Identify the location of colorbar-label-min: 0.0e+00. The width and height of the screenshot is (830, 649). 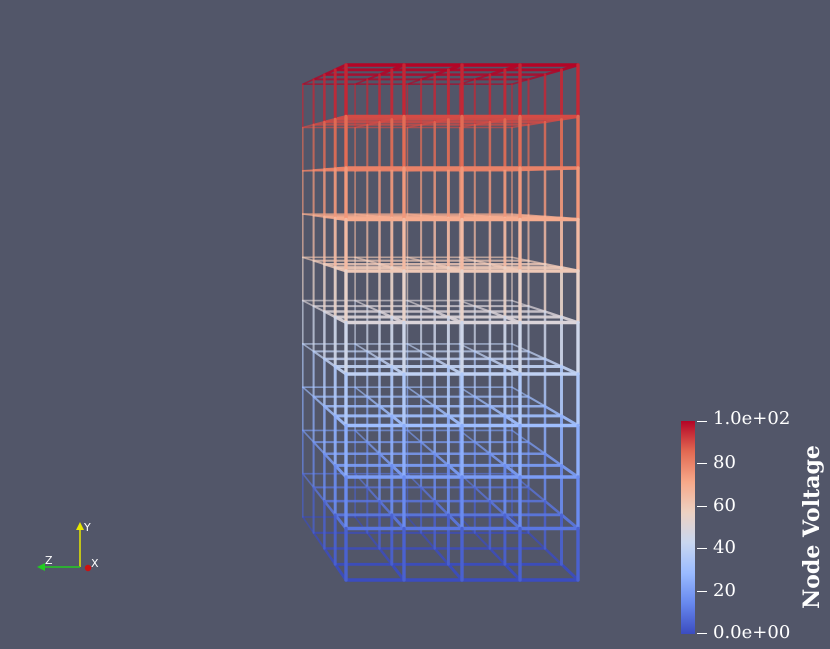
(752, 632).